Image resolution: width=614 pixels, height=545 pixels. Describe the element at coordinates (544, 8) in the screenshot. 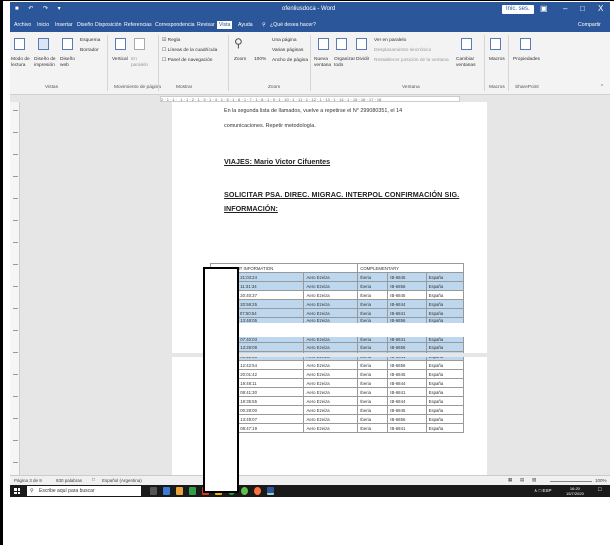

I see `ribbon-display-icon: ▣` at that location.